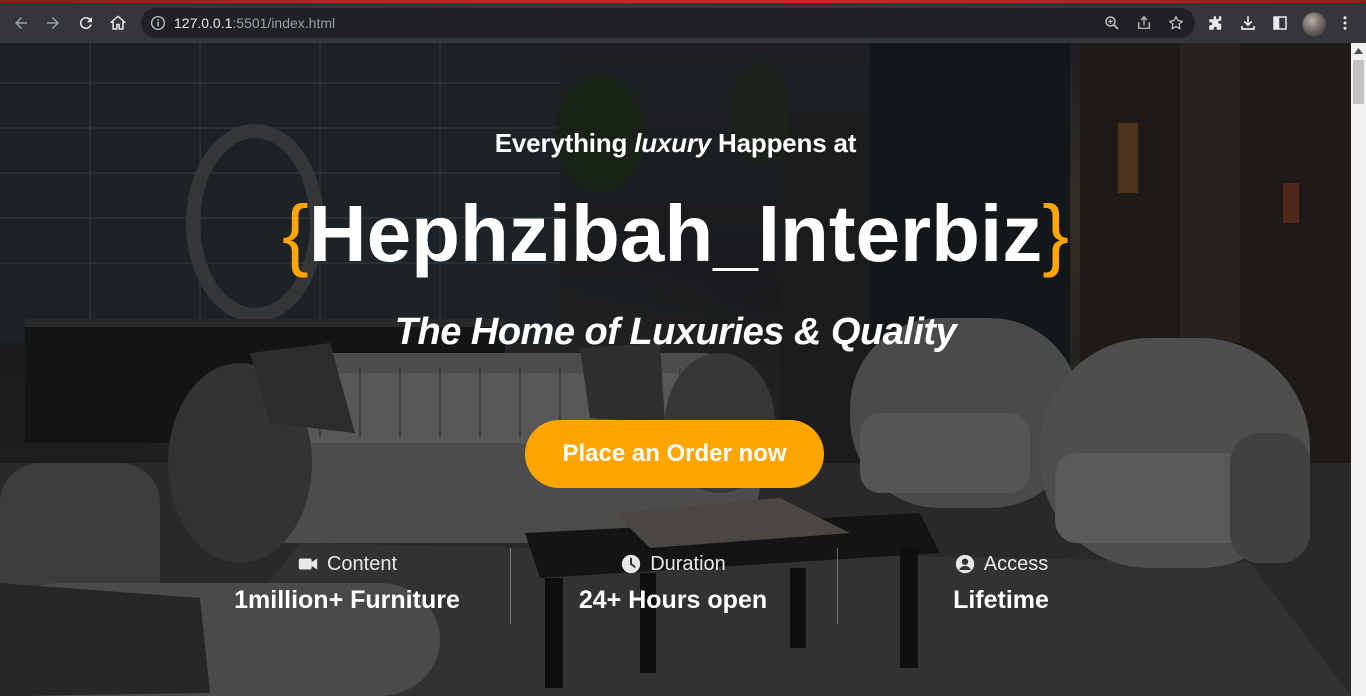 The height and width of the screenshot is (696, 1366). What do you see at coordinates (1001, 583) in the screenshot?
I see `stat-access: Access Lifetime` at bounding box center [1001, 583].